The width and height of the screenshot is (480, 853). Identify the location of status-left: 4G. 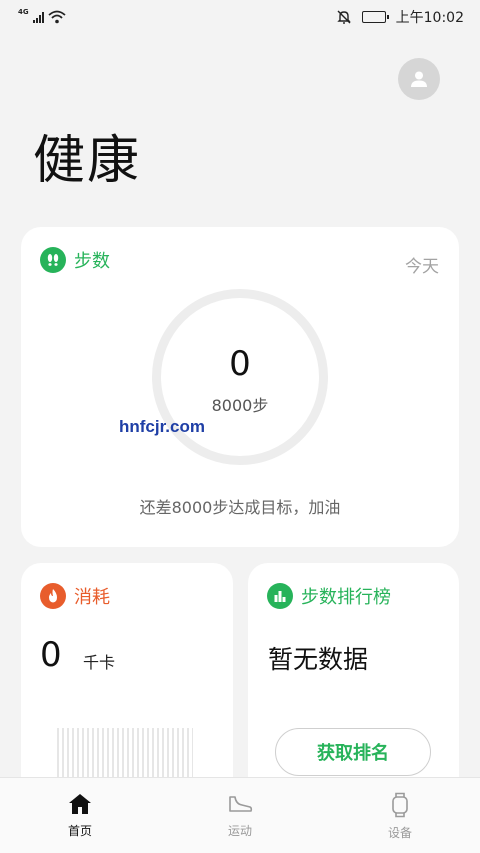
(42, 16).